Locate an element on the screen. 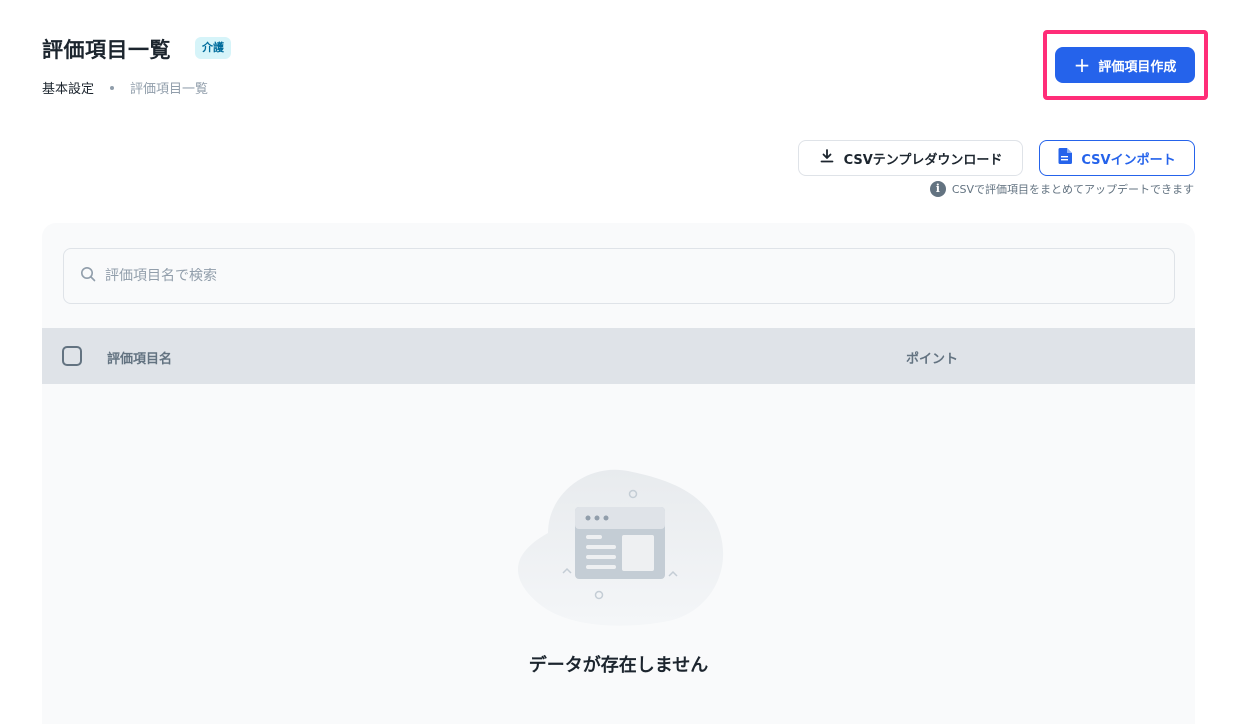 The height and width of the screenshot is (724, 1244). breadcrumb-item-current: 評価項目一覧 is located at coordinates (169, 89).